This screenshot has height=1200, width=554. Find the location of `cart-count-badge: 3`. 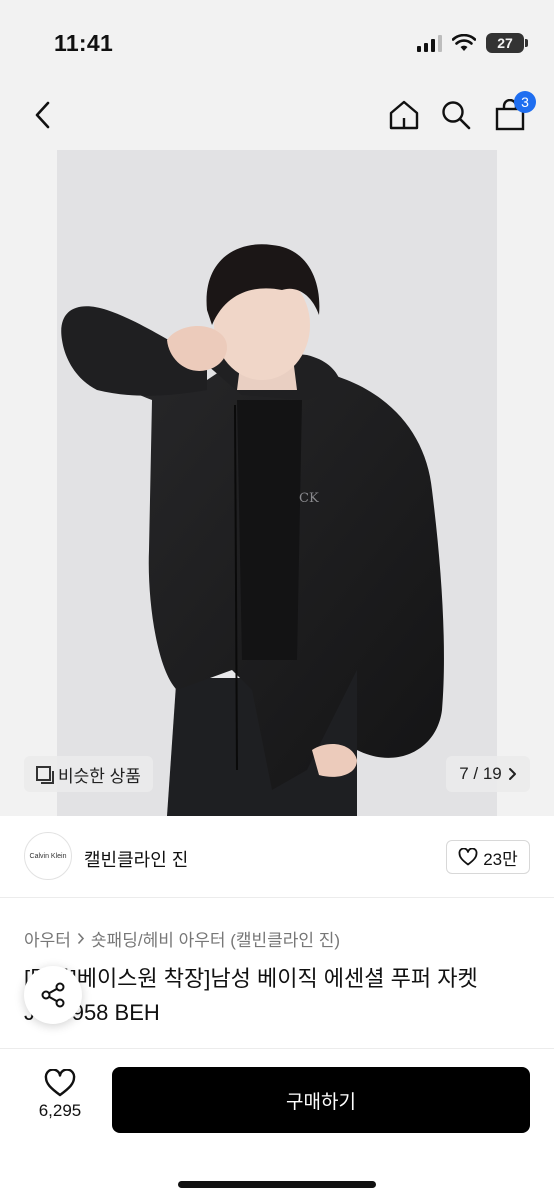

cart-count-badge: 3 is located at coordinates (525, 102).